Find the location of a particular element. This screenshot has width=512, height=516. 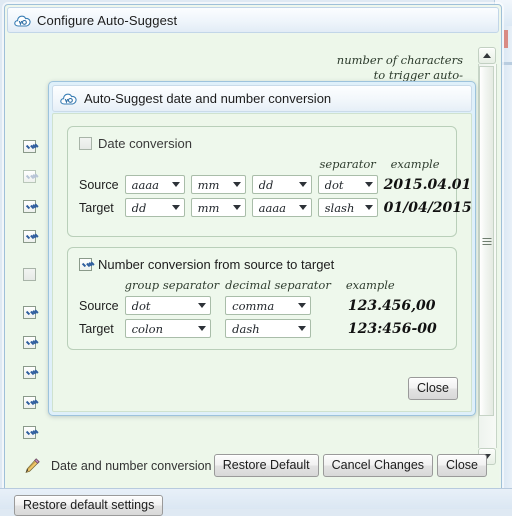

date-target-part2-select: mm is located at coordinates (218, 207).